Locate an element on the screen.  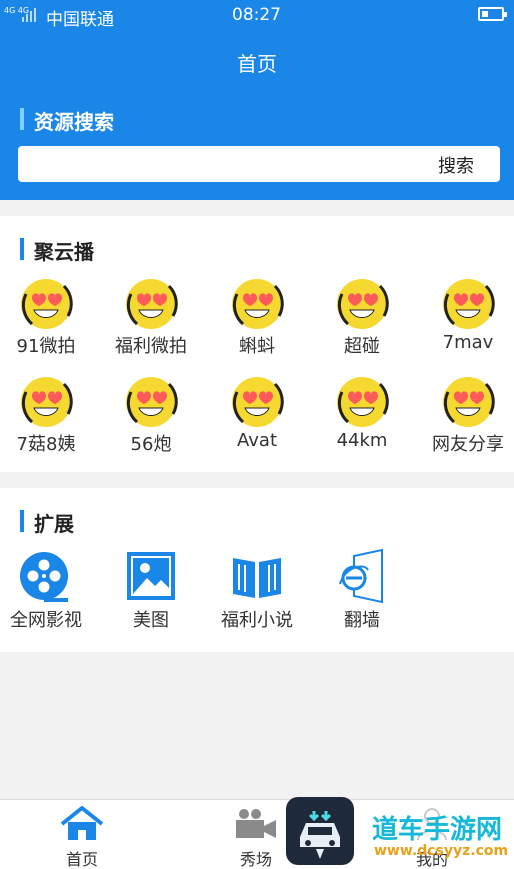
search-input is located at coordinates (221, 164).